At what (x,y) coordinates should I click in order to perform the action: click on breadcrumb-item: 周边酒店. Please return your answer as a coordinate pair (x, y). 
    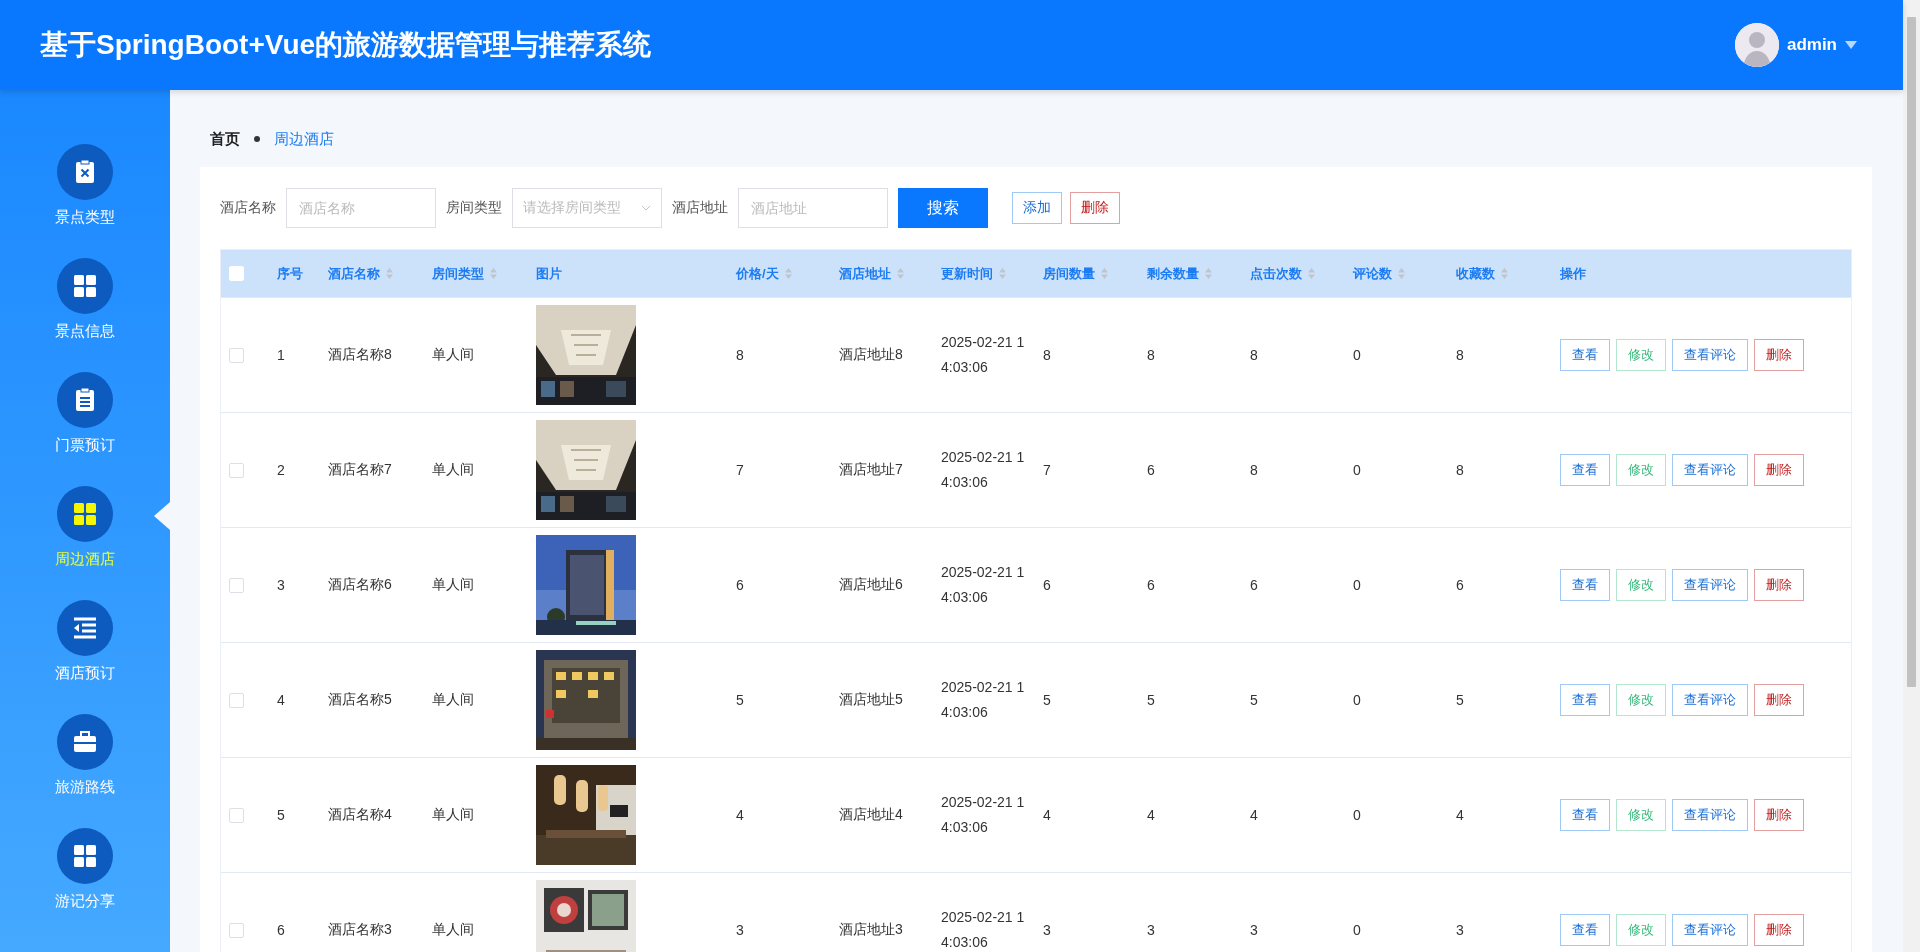
    Looking at the image, I should click on (304, 139).